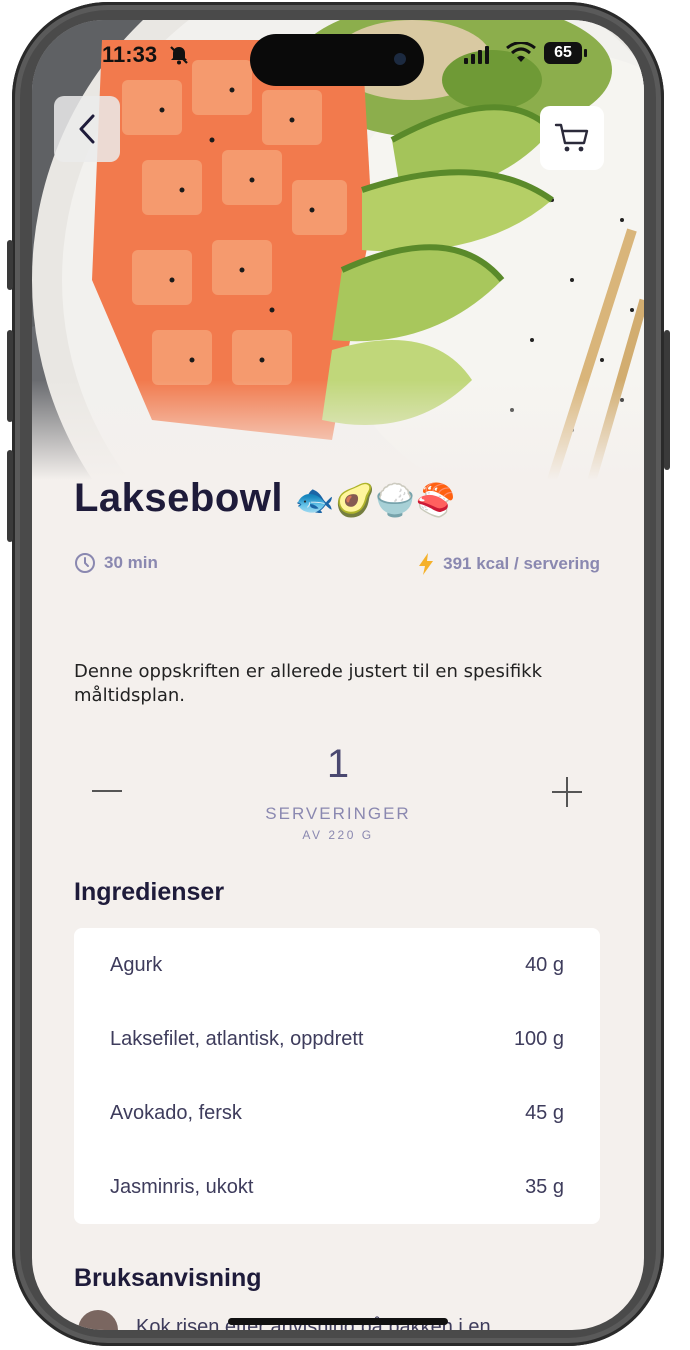  What do you see at coordinates (521, 52) in the screenshot?
I see `wifi-icon` at bounding box center [521, 52].